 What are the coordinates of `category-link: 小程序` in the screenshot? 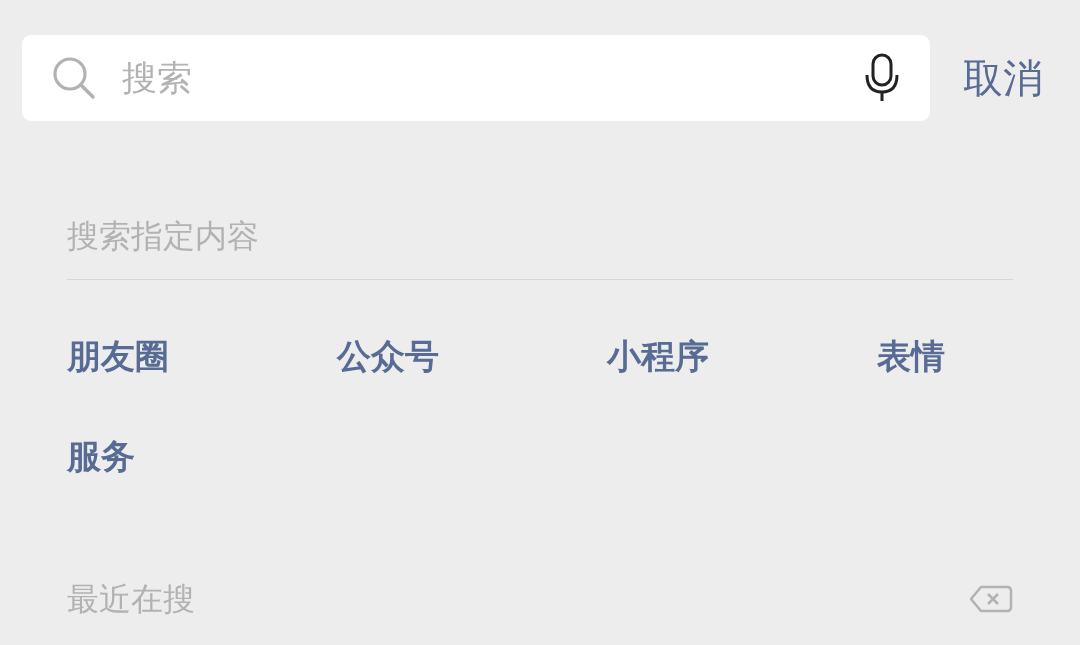 It's located at (658, 356).